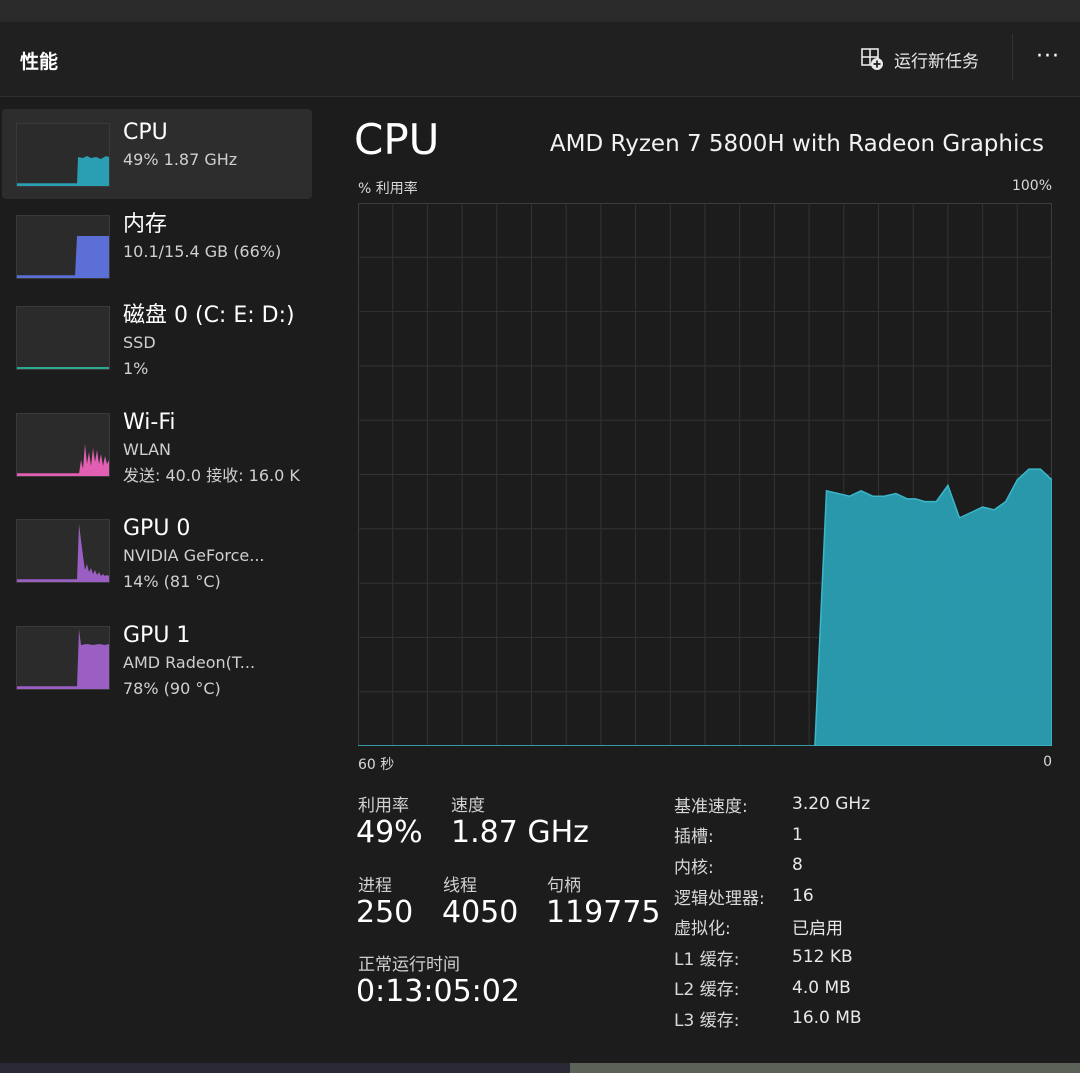  What do you see at coordinates (797, 865) in the screenshot?
I see `spec-value: 8` at bounding box center [797, 865].